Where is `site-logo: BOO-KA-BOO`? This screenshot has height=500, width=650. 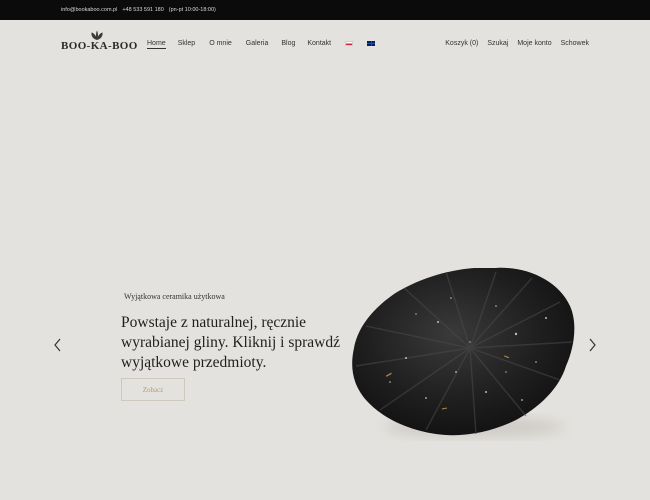 site-logo: BOO-KA-BOO is located at coordinates (99, 42).